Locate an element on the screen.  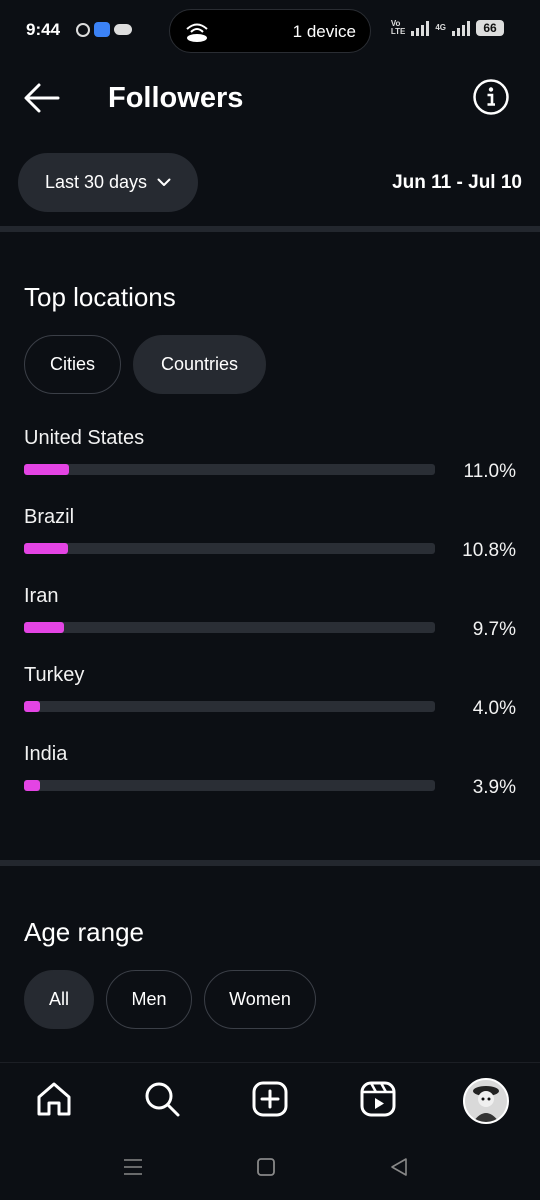
location-name: Brazil is located at coordinates (49, 517).